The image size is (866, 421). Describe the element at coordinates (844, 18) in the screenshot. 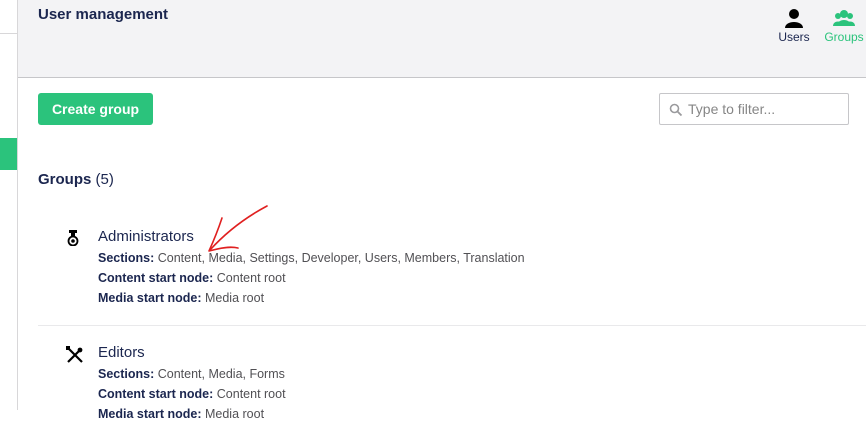

I see `groups-icon` at that location.